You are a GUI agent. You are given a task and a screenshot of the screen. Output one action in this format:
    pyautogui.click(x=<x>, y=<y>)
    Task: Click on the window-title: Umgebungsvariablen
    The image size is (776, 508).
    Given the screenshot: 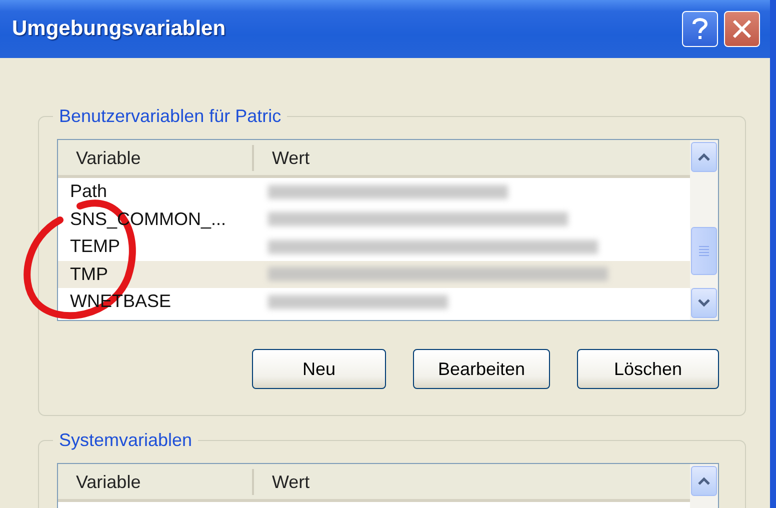 What is the action you would take?
    pyautogui.click(x=119, y=29)
    